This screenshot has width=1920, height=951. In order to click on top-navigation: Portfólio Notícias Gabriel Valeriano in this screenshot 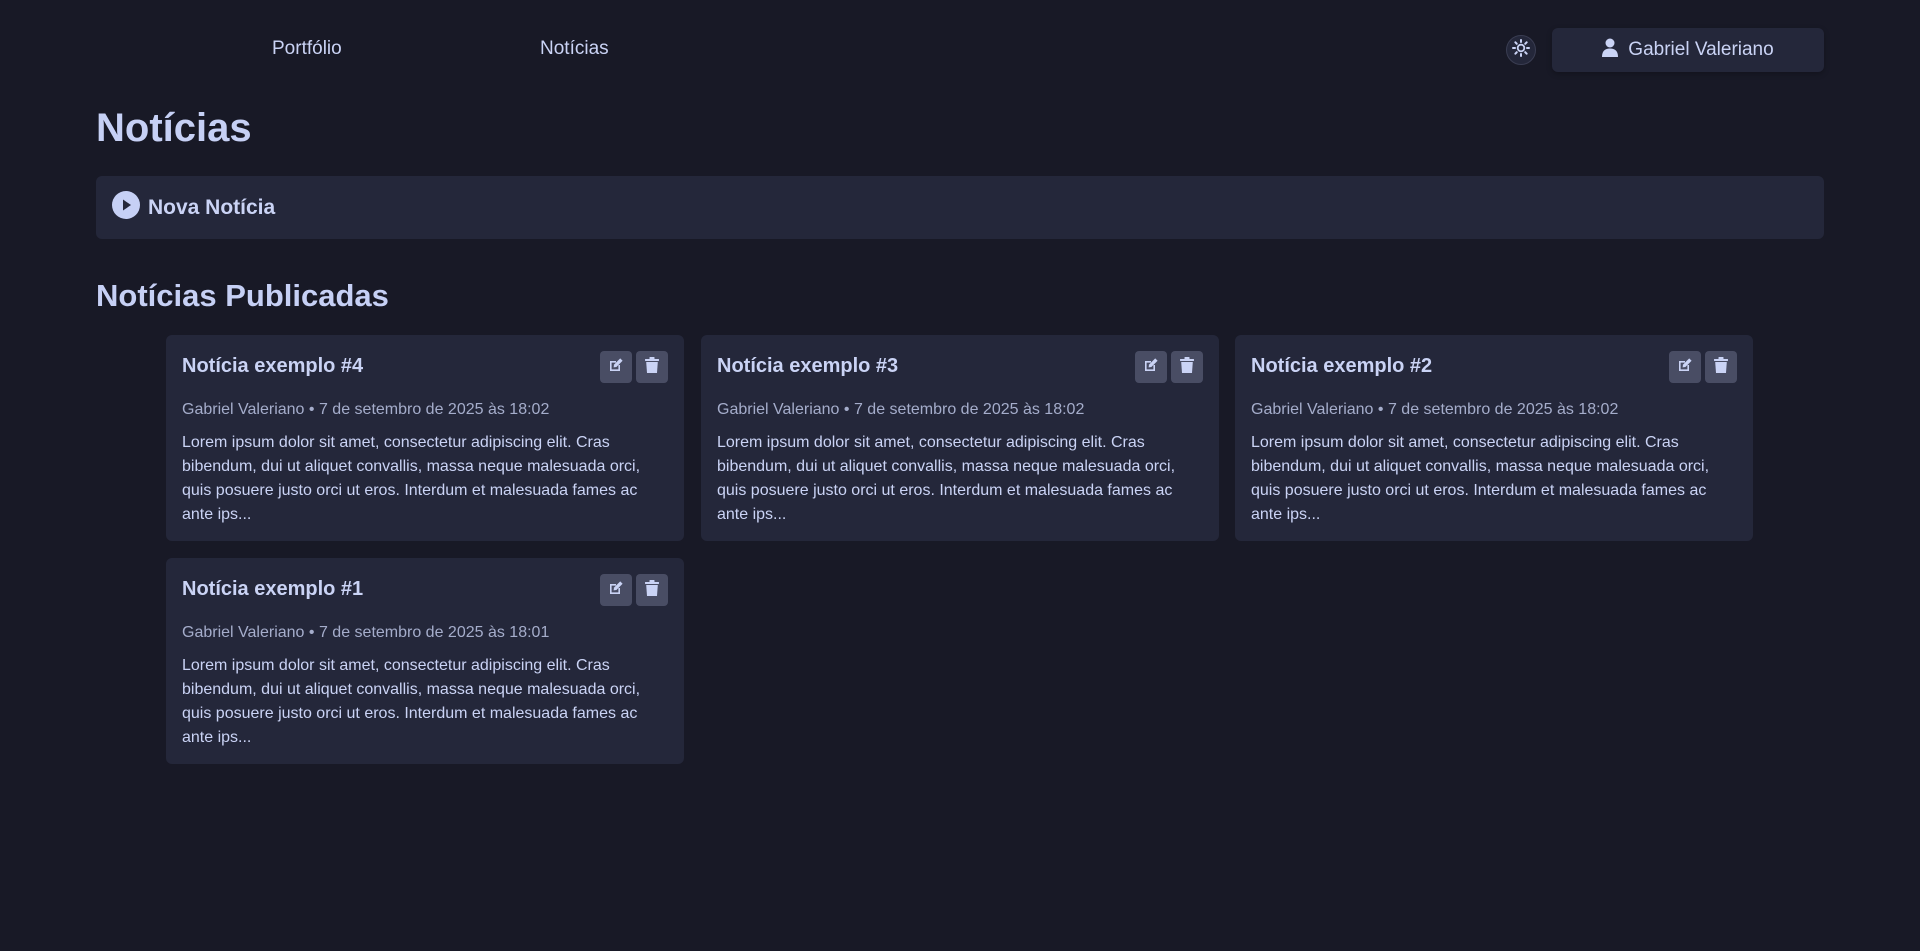, I will do `click(960, 50)`.